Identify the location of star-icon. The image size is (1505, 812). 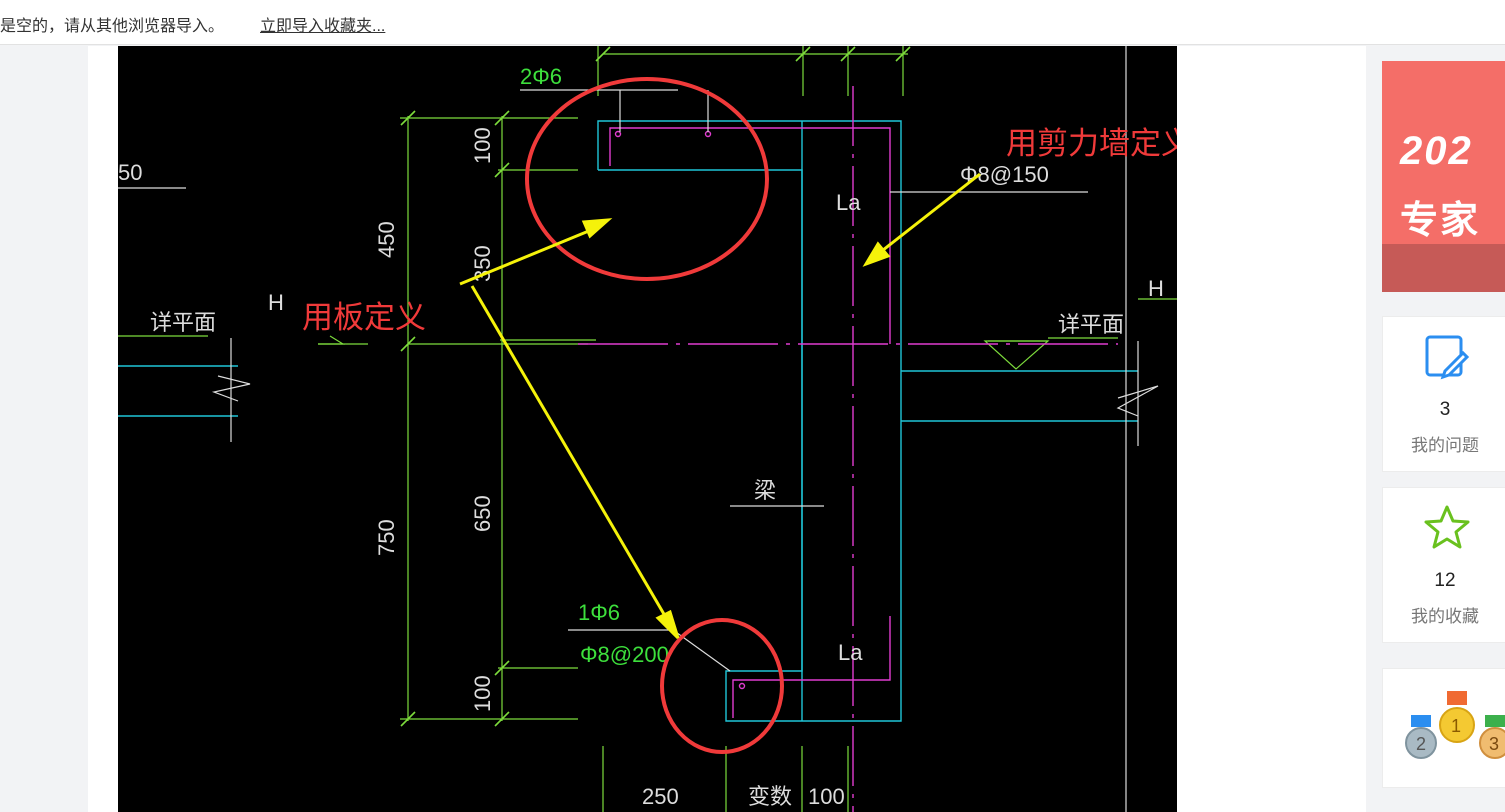
(1447, 527).